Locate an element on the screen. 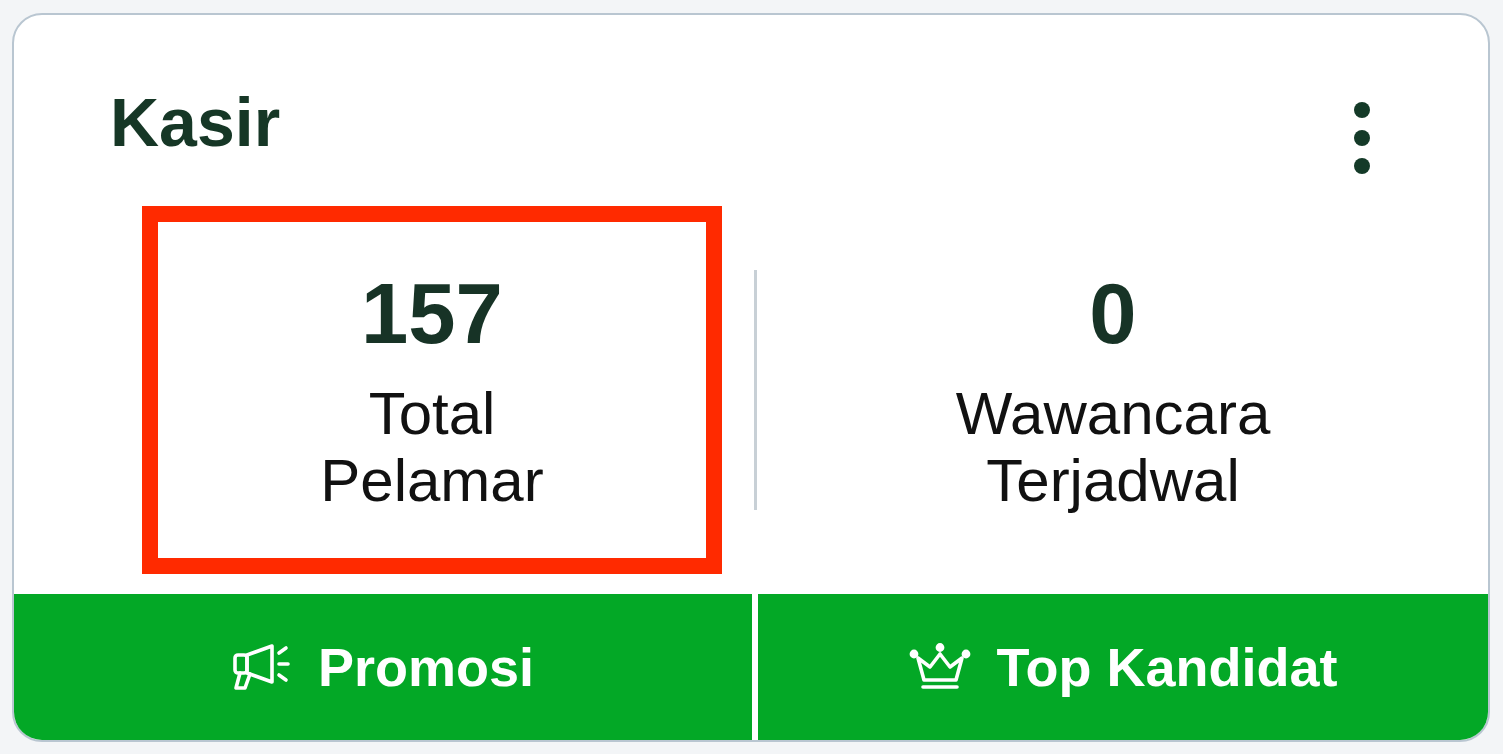 Image resolution: width=1503 pixels, height=754 pixels. promote-button: Promosi is located at coordinates (383, 667).